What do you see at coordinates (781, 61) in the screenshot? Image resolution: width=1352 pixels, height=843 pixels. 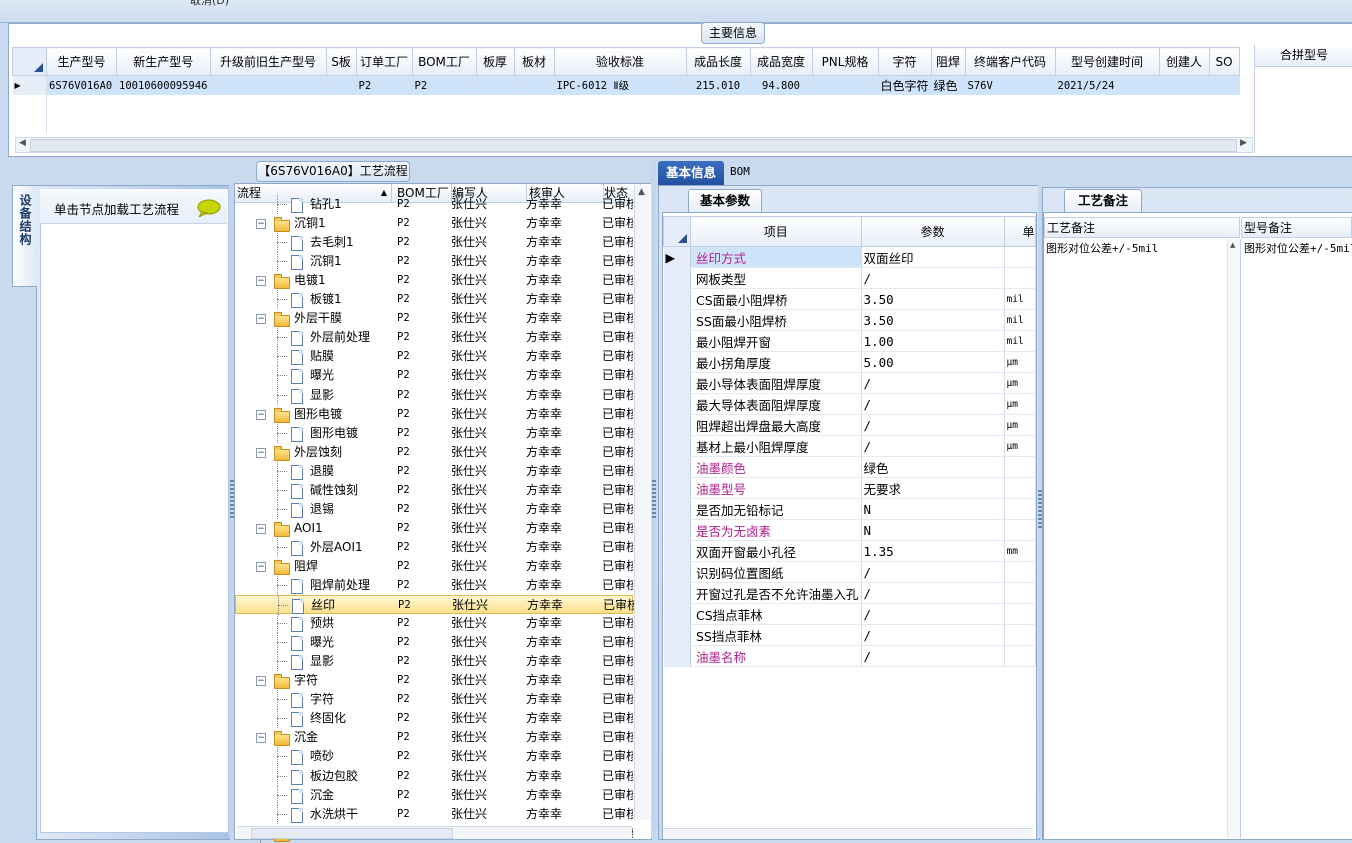 I see `main-col-header: 成品宽度` at bounding box center [781, 61].